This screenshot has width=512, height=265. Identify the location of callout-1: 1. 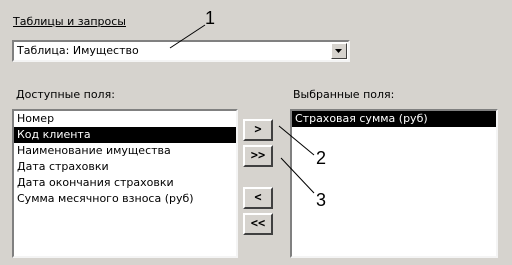
(210, 18).